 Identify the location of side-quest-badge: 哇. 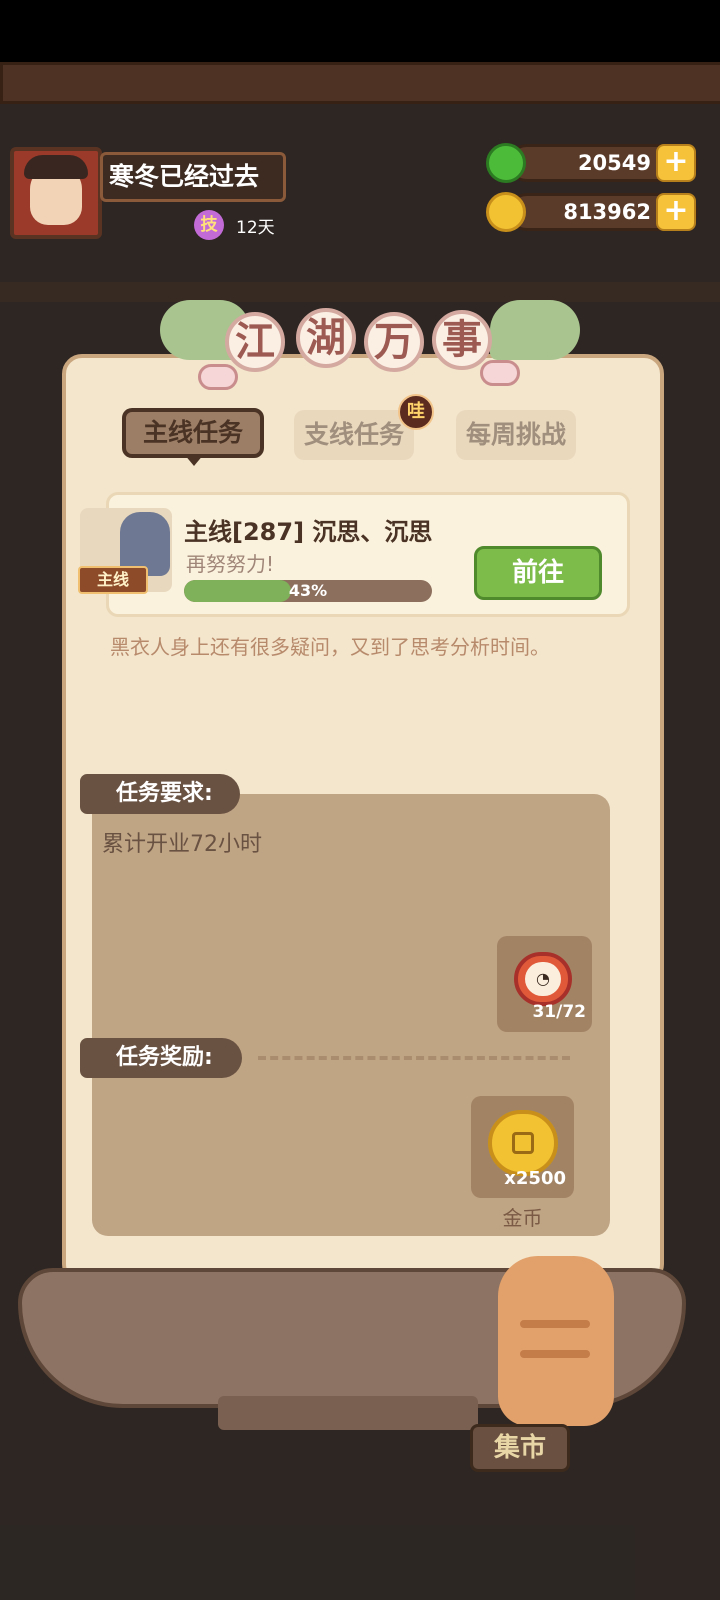
(416, 412).